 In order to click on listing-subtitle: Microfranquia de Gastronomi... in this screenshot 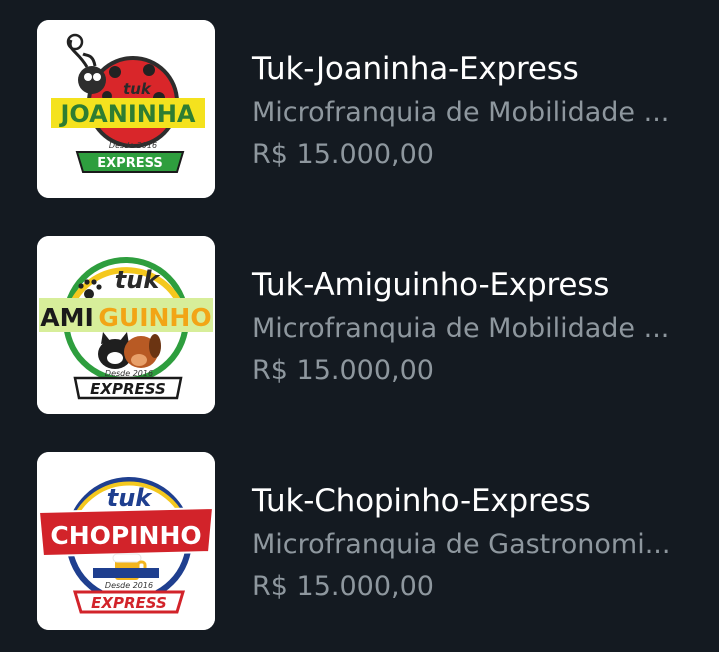, I will do `click(461, 544)`.